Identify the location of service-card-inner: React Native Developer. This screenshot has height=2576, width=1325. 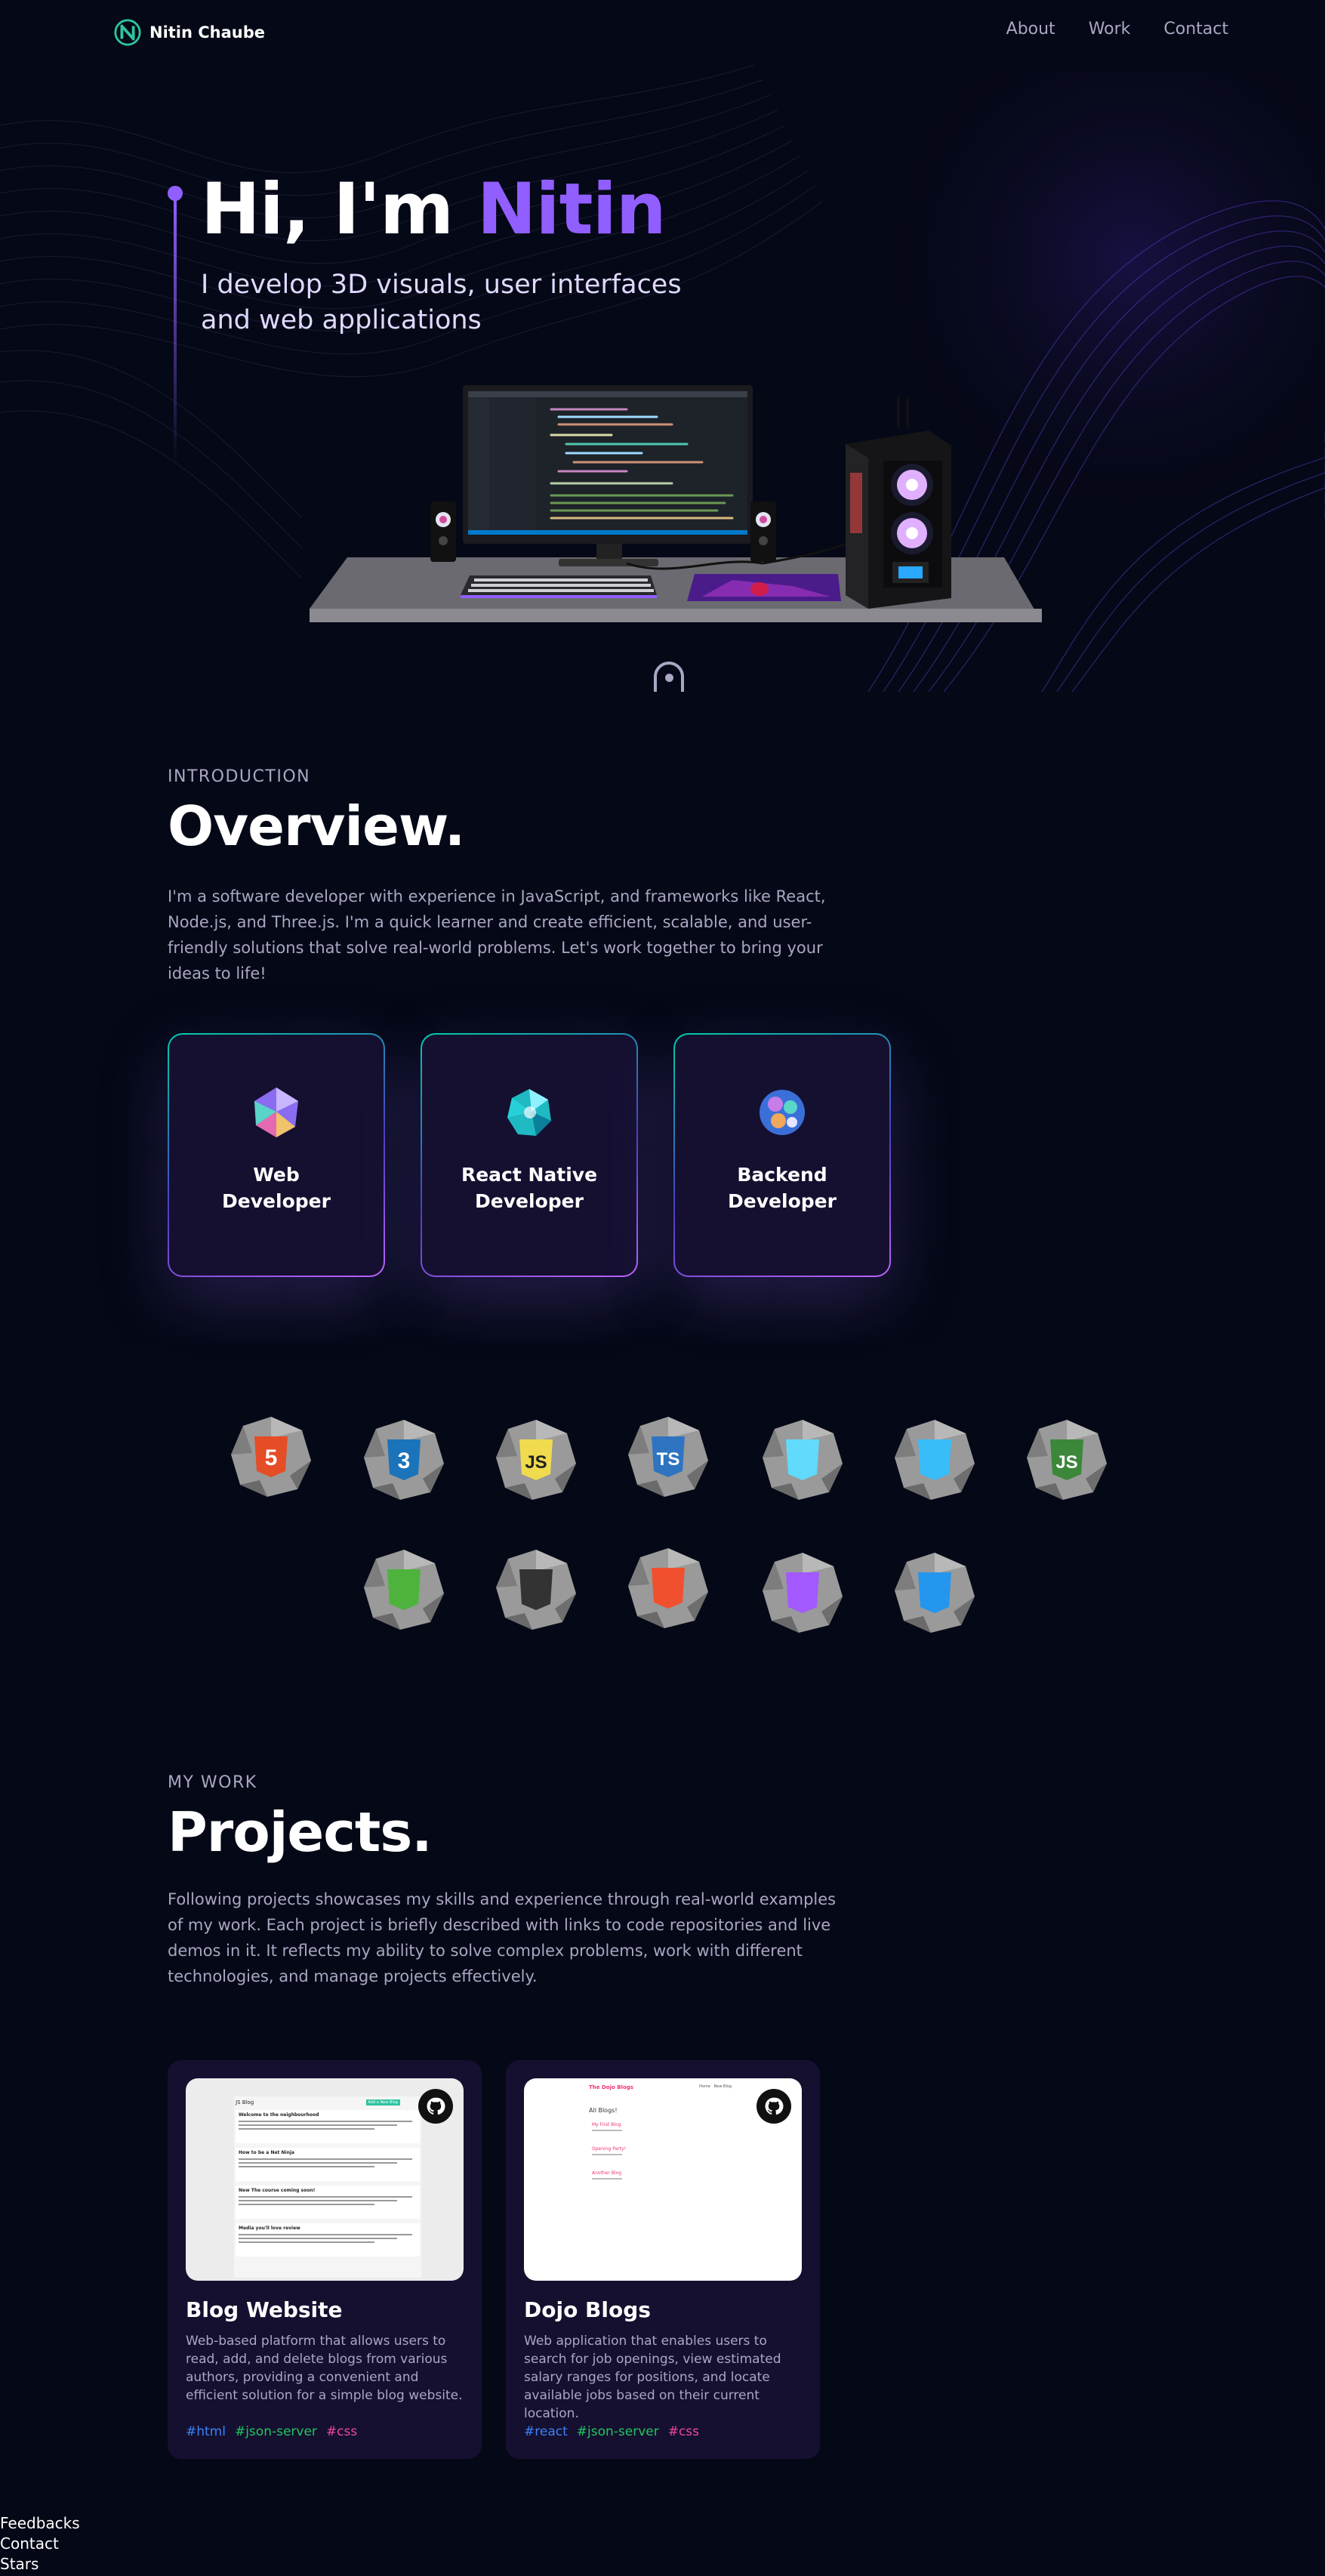
(529, 1155).